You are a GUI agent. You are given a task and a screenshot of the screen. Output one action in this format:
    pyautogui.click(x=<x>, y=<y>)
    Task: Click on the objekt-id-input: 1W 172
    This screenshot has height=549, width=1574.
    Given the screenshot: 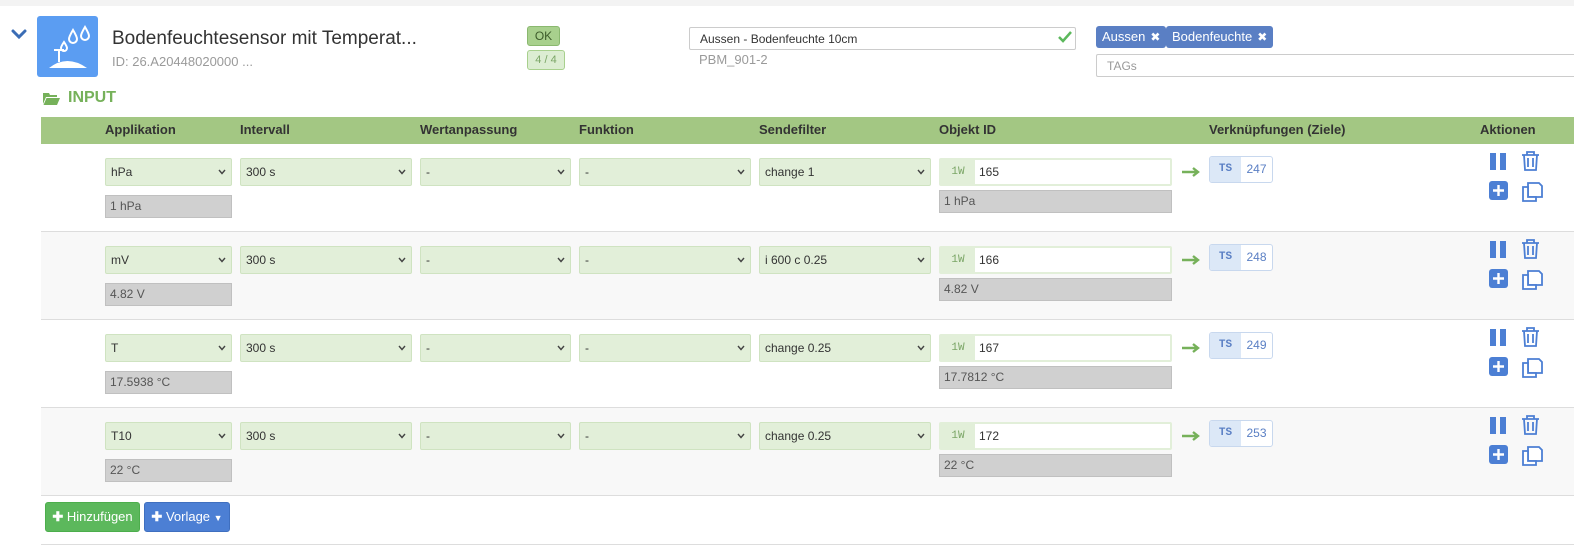 What is the action you would take?
    pyautogui.click(x=1055, y=436)
    